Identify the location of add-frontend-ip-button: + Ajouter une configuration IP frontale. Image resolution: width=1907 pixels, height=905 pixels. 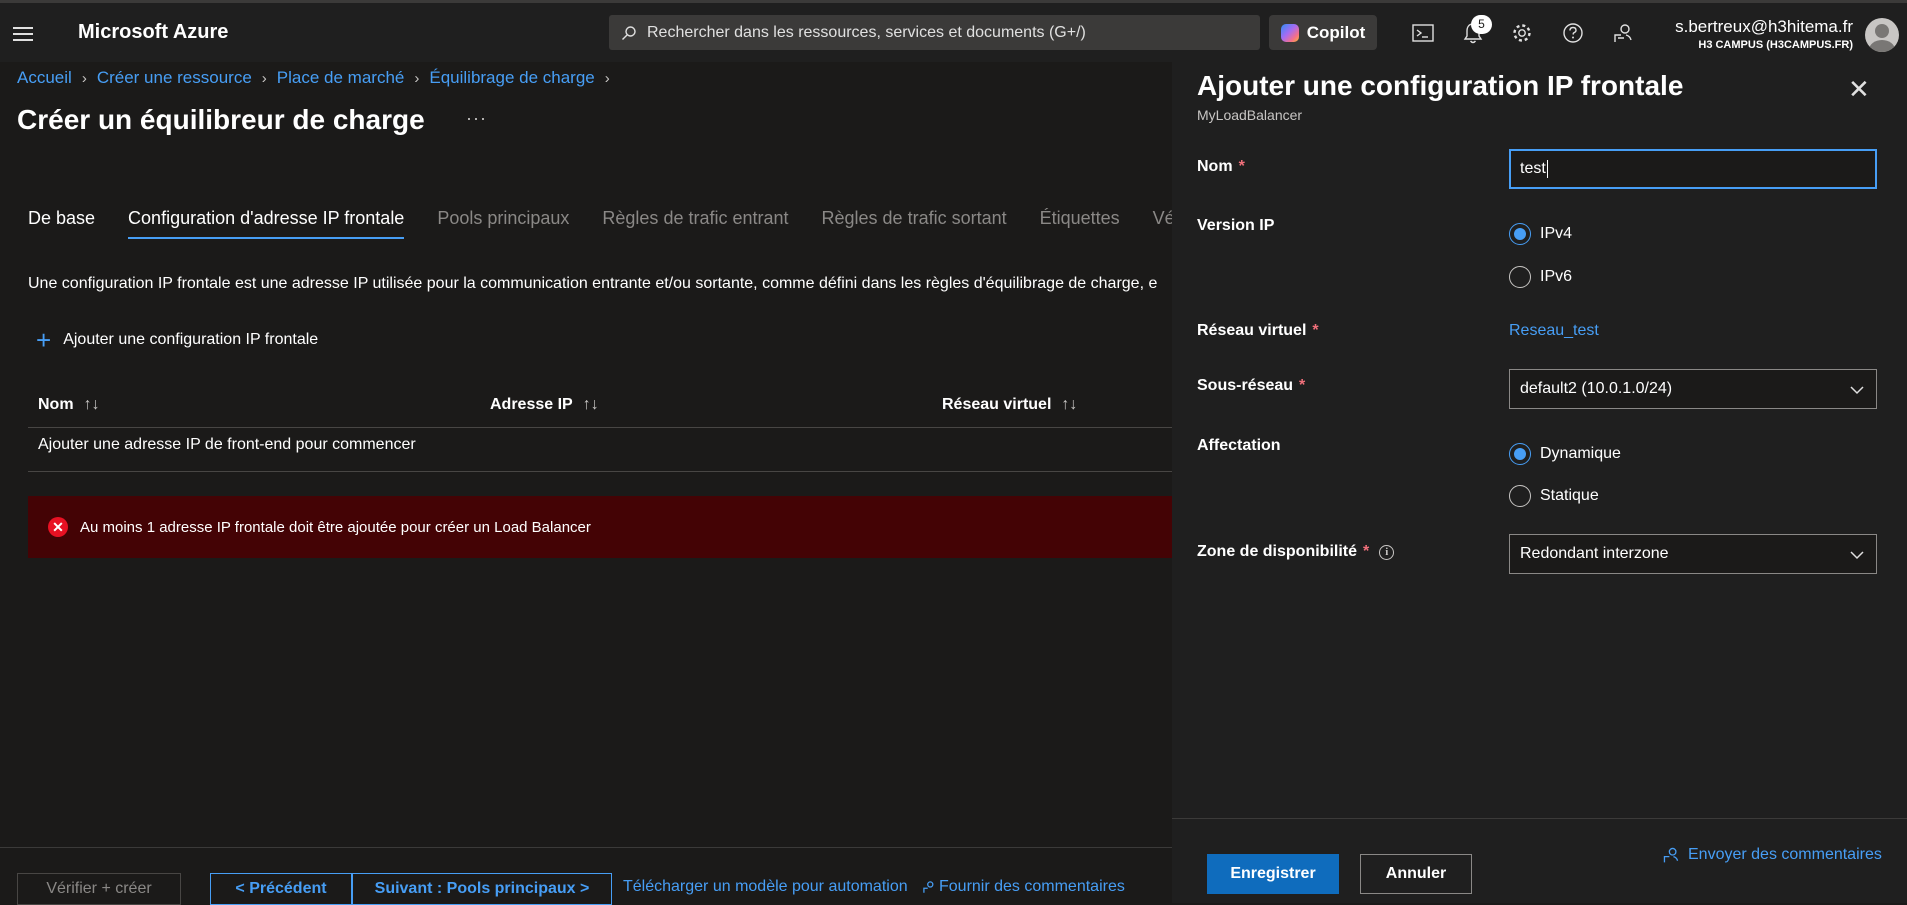
(177, 340).